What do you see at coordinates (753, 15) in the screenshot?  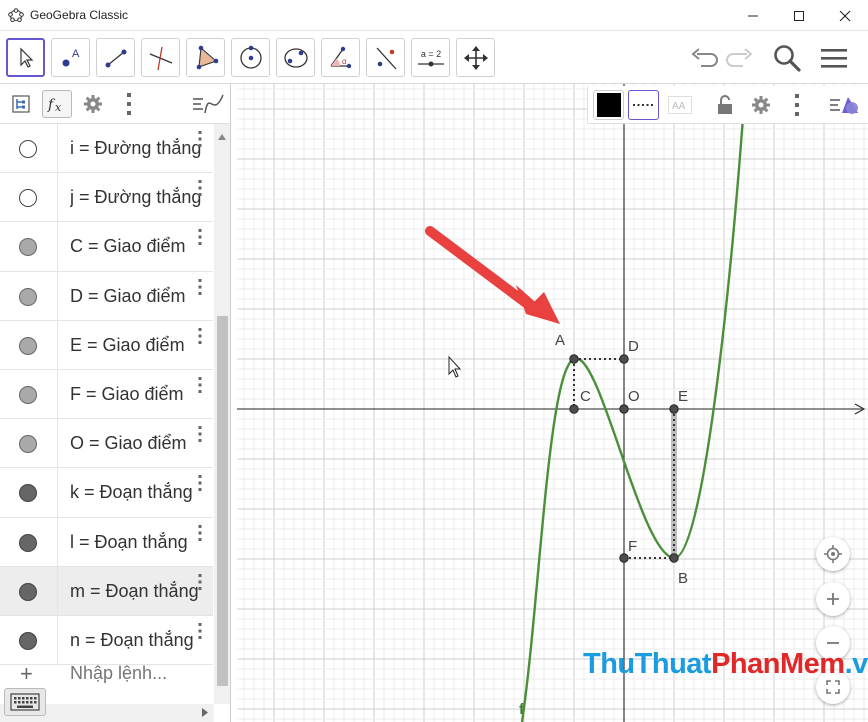 I see `minimize-button` at bounding box center [753, 15].